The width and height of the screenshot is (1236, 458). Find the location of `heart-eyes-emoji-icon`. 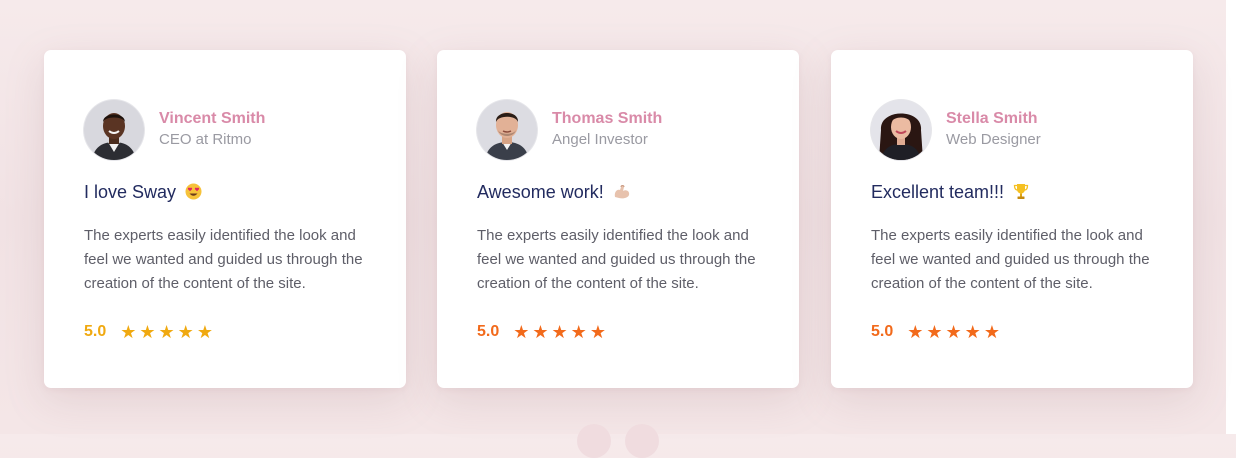

heart-eyes-emoji-icon is located at coordinates (193, 194).